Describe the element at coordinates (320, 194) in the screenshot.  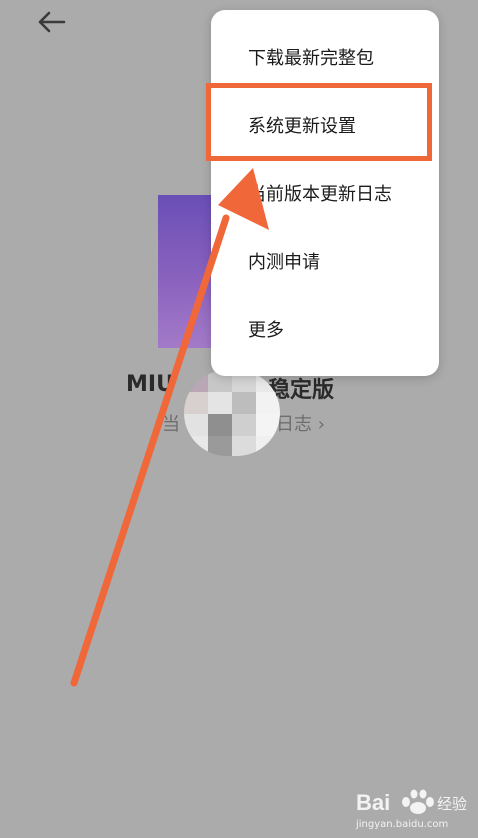
I see `menu-item-label: 当前版本更新日志` at that location.